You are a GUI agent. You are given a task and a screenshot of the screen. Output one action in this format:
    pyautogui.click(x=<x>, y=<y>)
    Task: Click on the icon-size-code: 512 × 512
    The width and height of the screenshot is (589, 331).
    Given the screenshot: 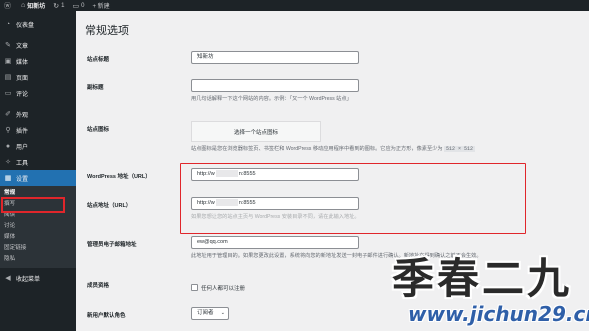 What is the action you would take?
    pyautogui.click(x=459, y=149)
    